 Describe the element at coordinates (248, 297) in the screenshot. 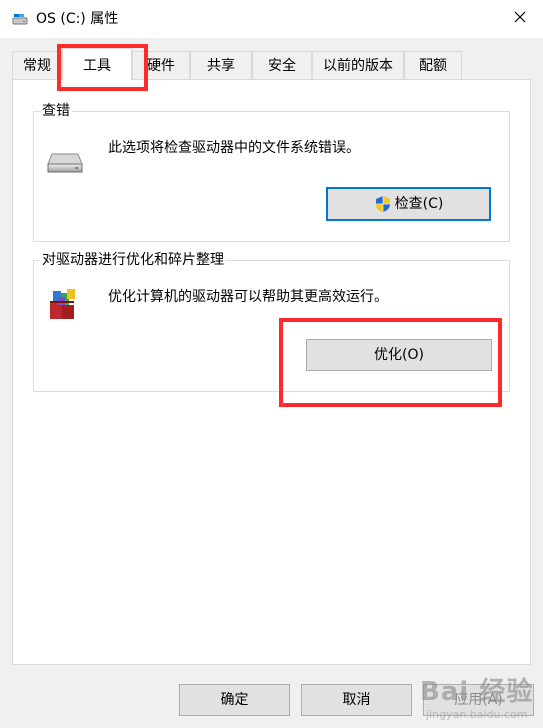

I see `optimize-description: 优化计算机的驱动器可以帮助其更高效运行。` at that location.